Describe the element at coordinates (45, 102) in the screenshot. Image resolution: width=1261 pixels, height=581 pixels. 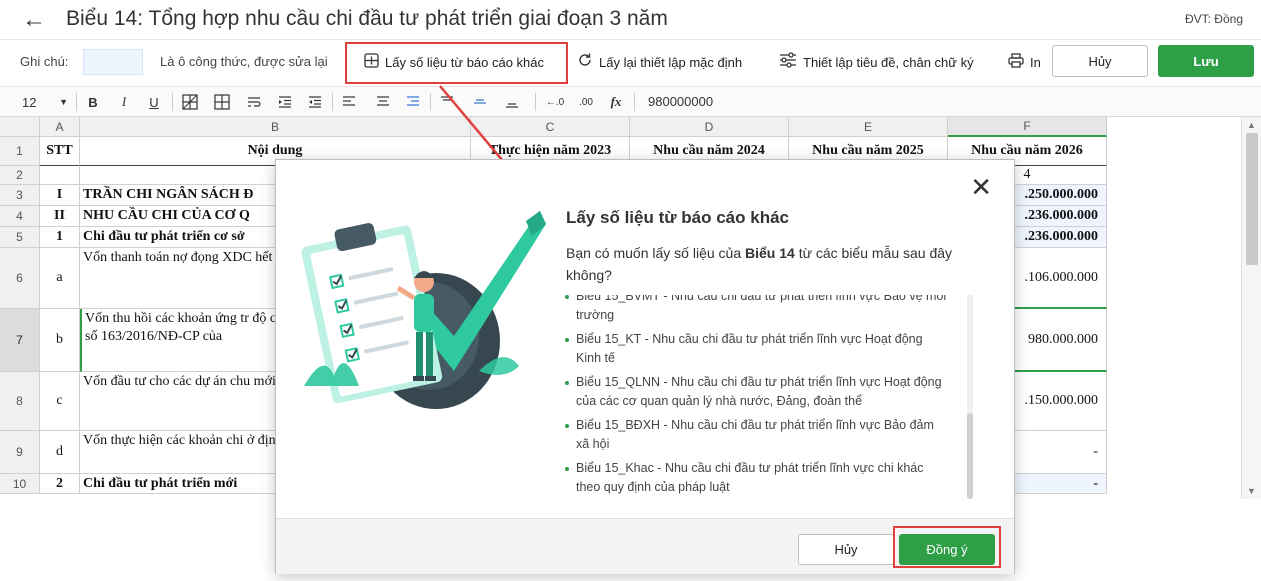
I see `font-size-select: 12 ▼` at that location.